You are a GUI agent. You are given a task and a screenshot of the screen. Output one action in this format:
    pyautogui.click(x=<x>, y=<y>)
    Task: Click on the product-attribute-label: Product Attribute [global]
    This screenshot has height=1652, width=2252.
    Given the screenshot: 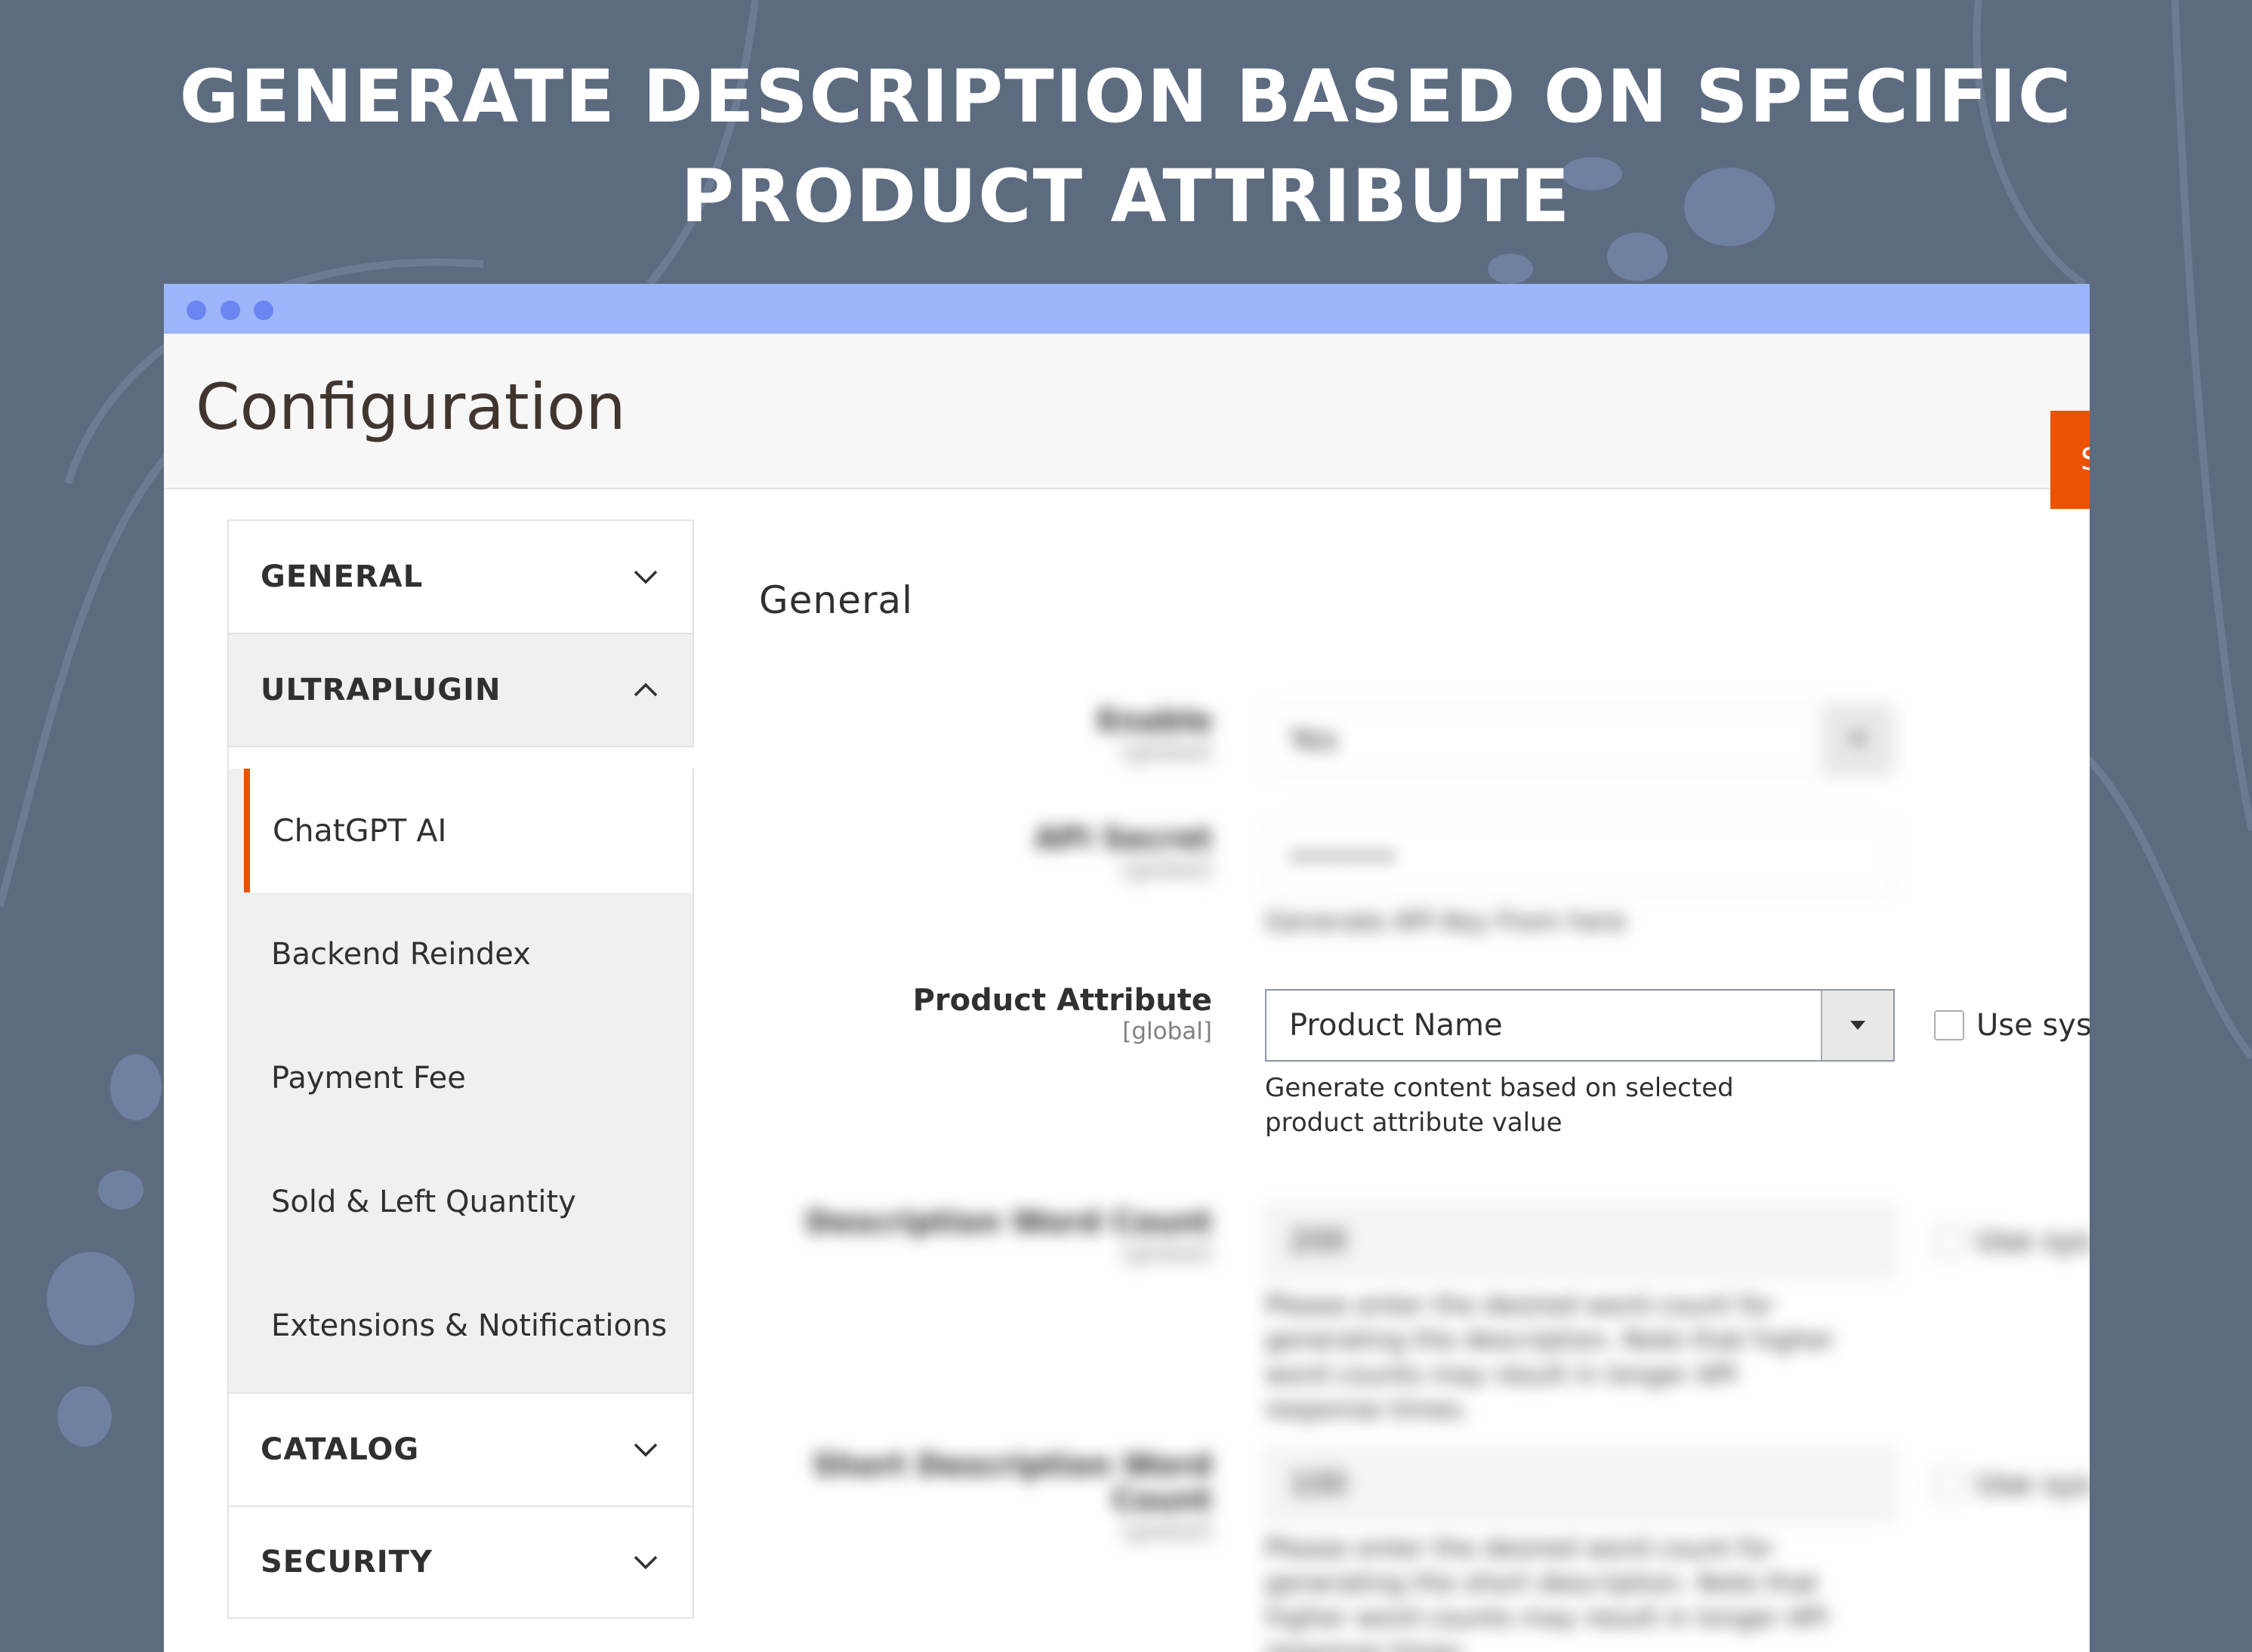 What is the action you would take?
    pyautogui.click(x=985, y=1014)
    